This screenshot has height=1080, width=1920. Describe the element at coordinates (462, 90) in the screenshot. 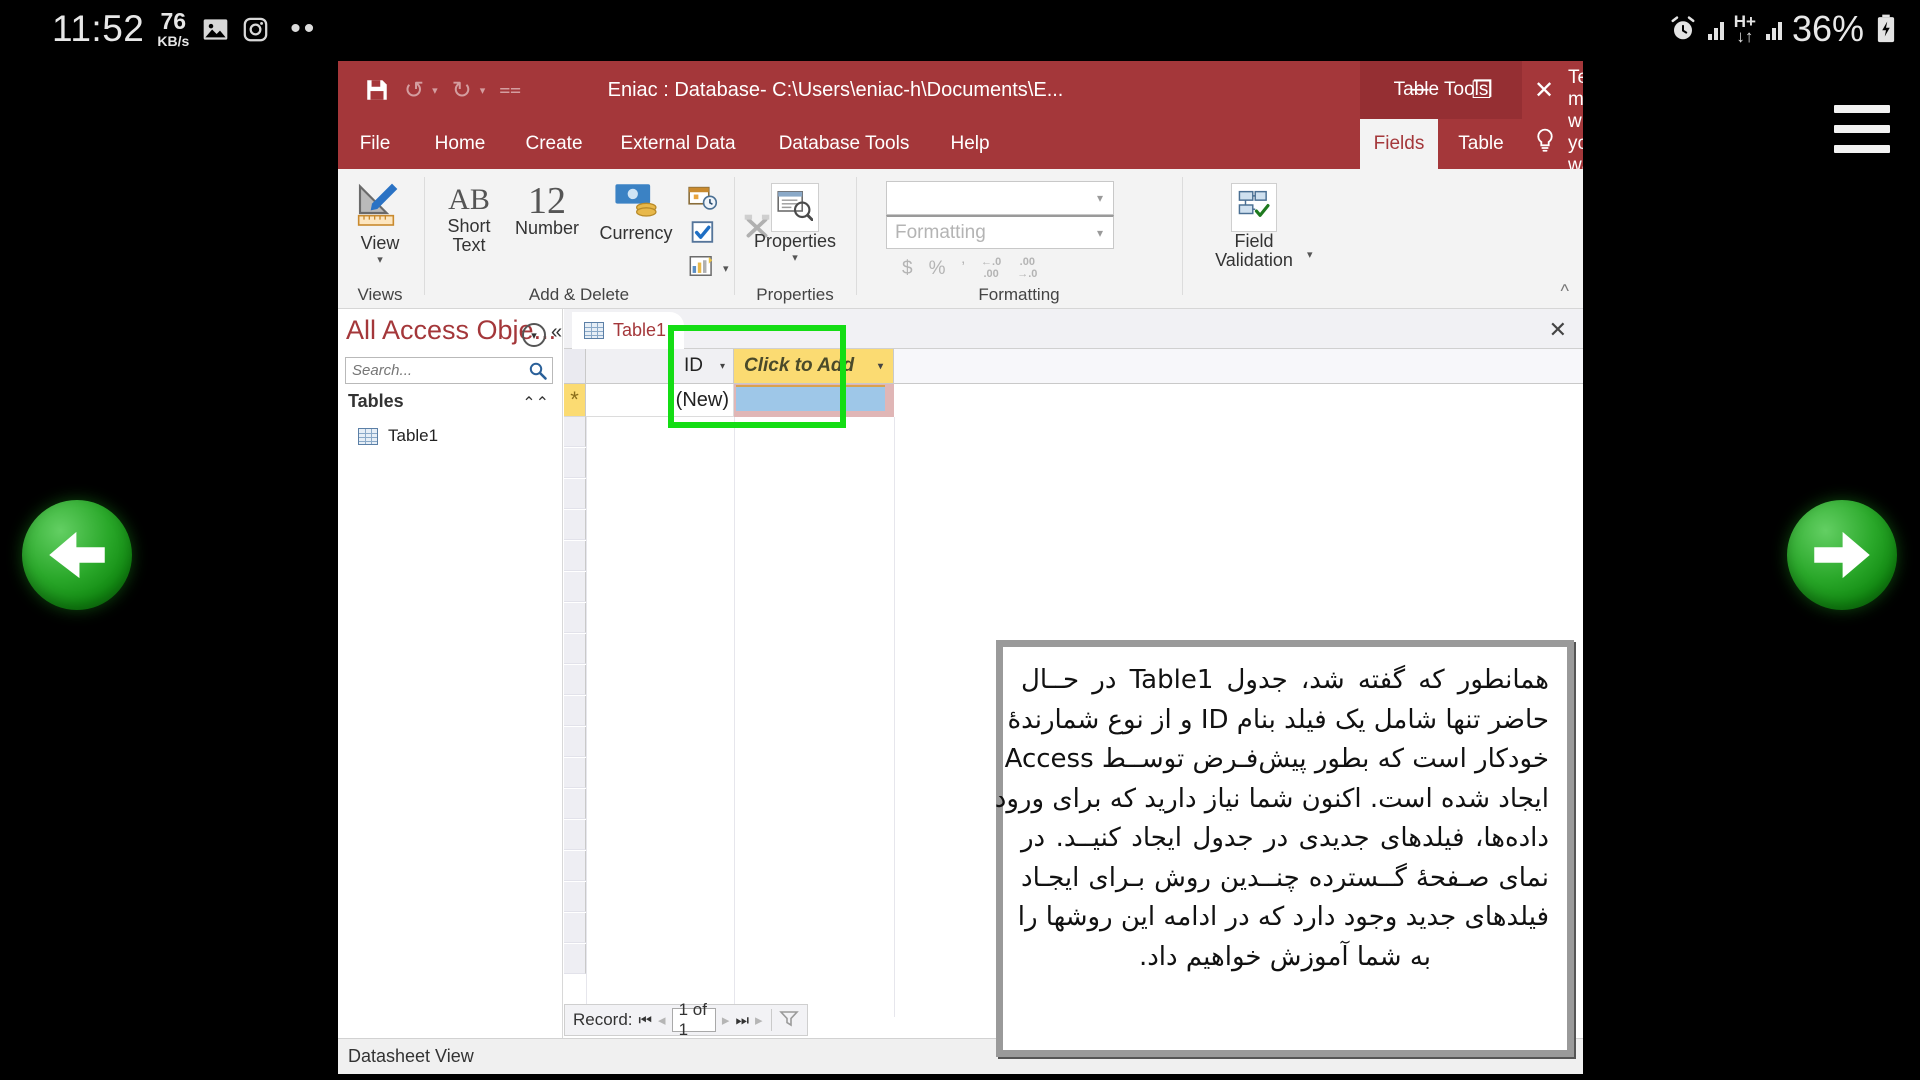

I see `redo-icon: ↻` at that location.